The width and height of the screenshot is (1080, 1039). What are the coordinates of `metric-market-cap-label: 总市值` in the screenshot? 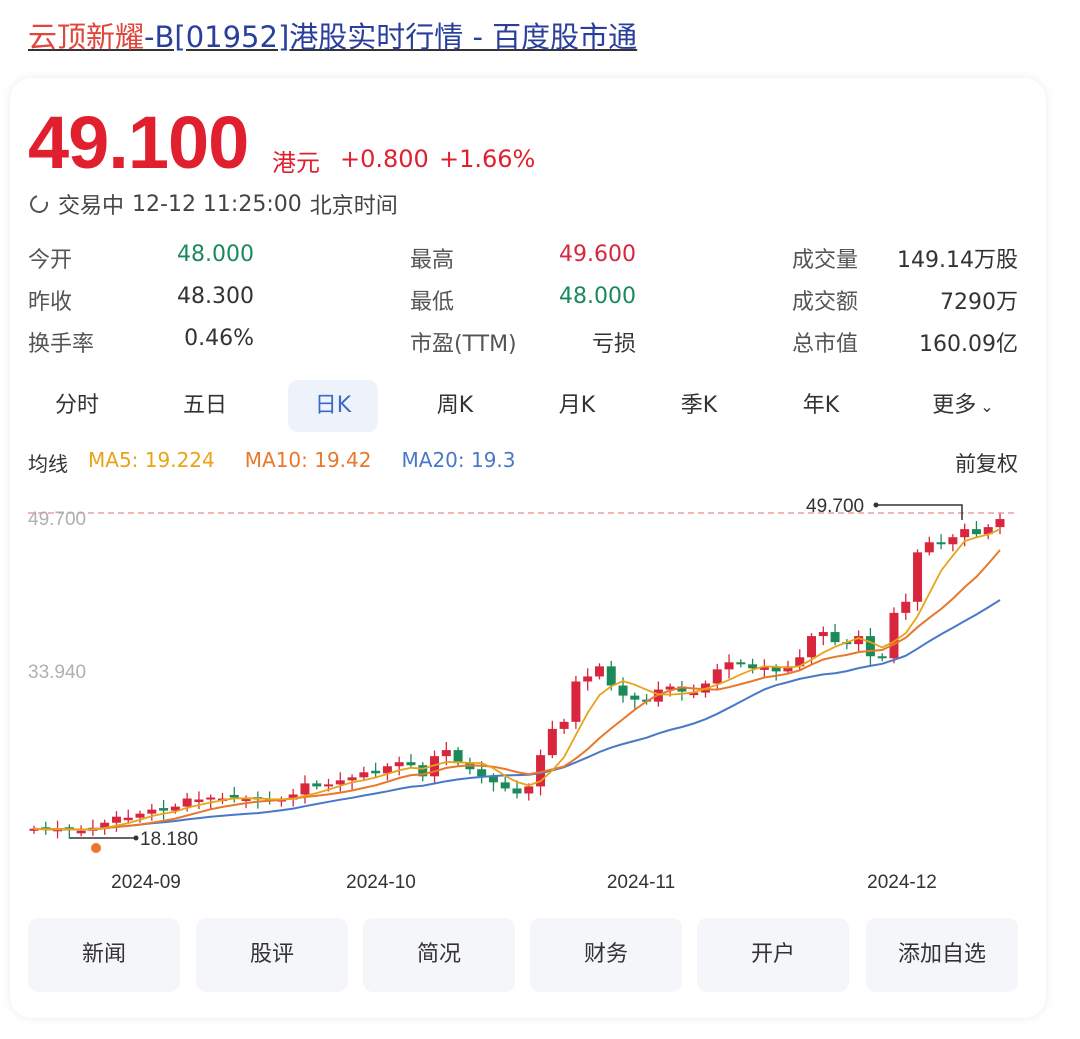 It's located at (825, 344).